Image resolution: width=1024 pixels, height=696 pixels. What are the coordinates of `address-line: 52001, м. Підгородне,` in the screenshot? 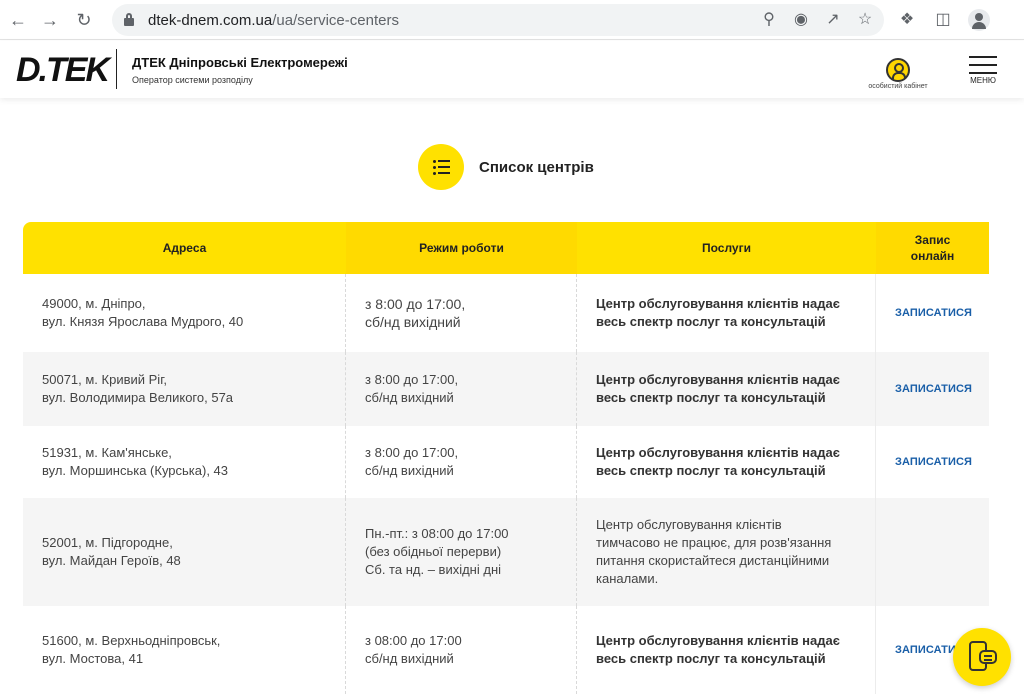 It's located at (107, 542).